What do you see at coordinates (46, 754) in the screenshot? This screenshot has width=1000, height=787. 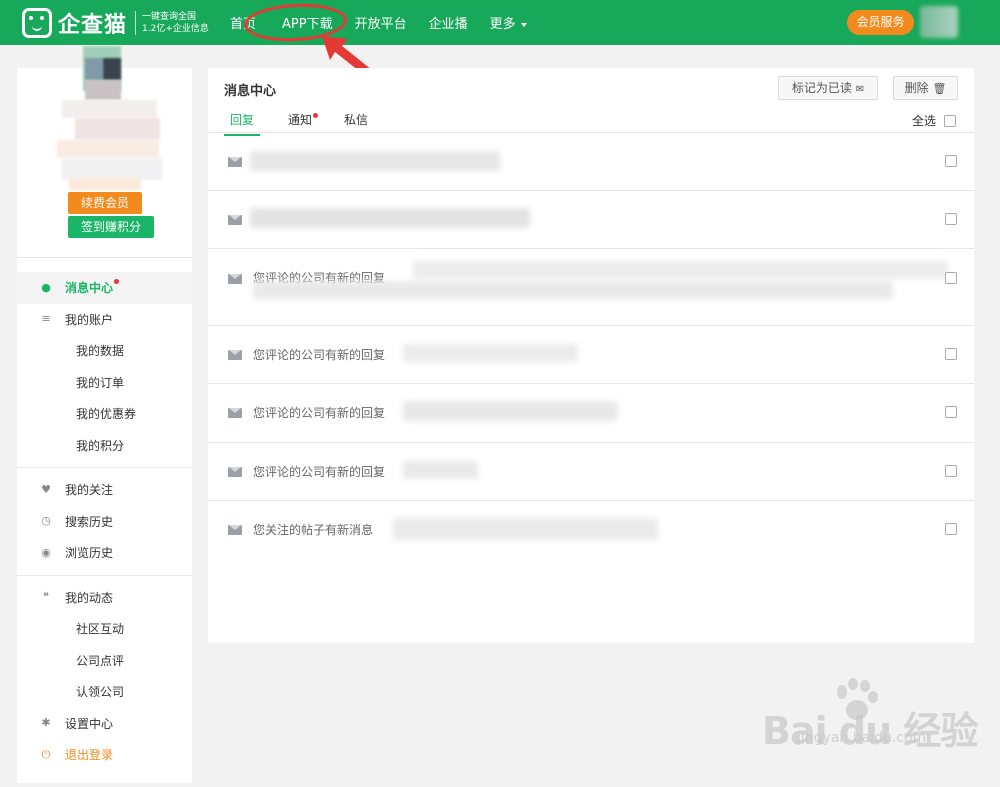 I see `power-icon: ⏻` at bounding box center [46, 754].